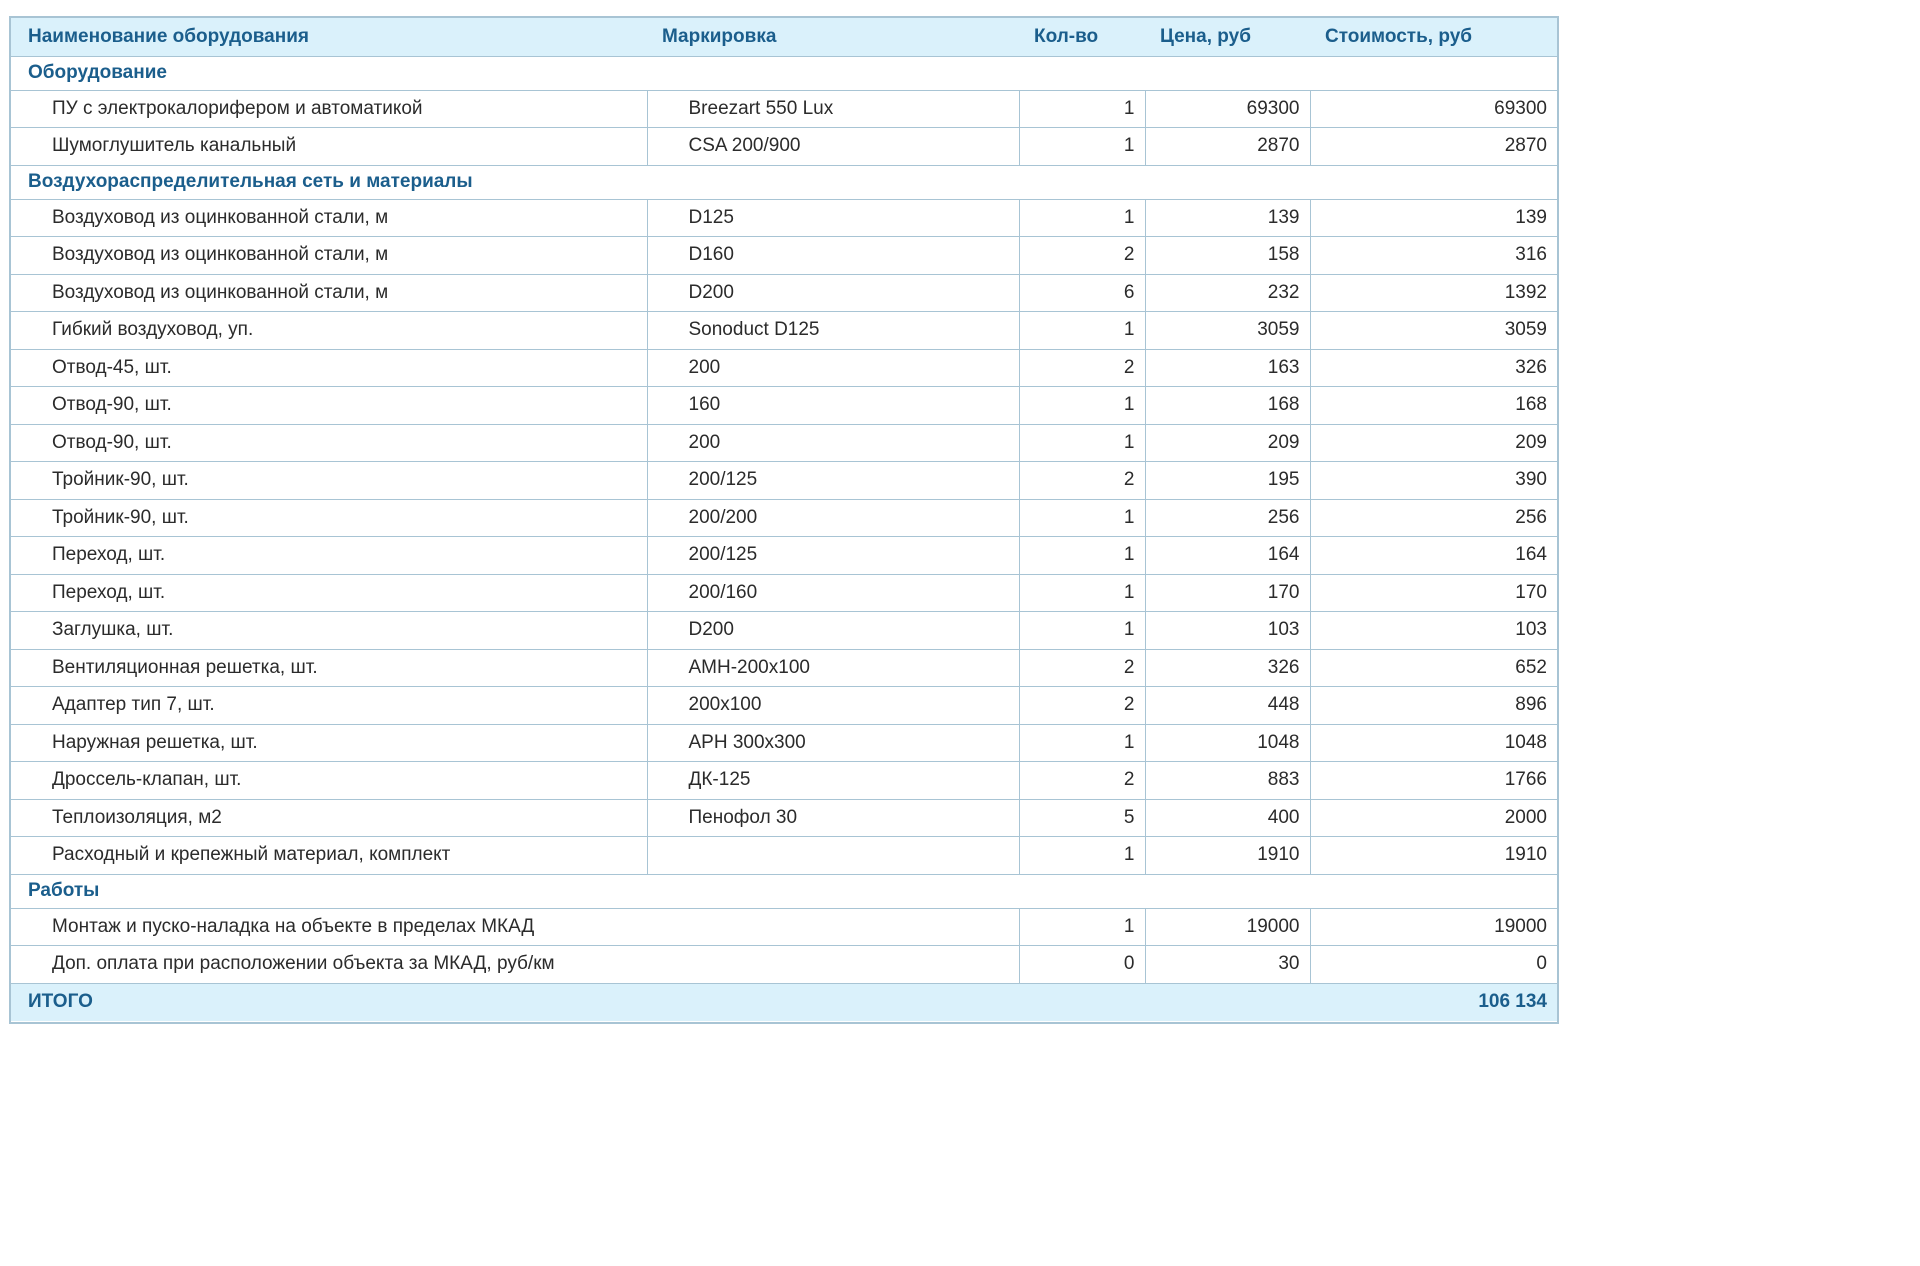 This screenshot has height=1266, width=1920. I want to click on column-header-marking: Маркировка, so click(833, 37).